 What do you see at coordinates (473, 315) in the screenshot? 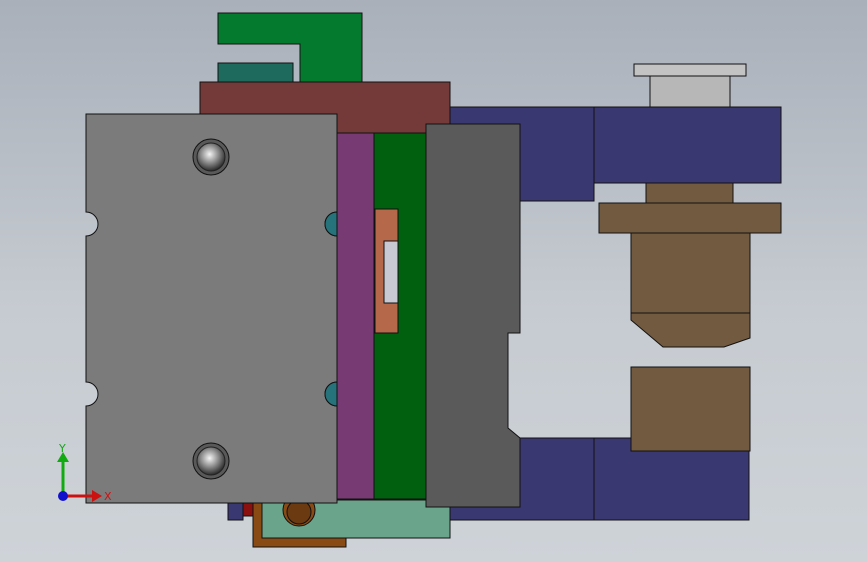
I see `dark-gray-right-plate` at bounding box center [473, 315].